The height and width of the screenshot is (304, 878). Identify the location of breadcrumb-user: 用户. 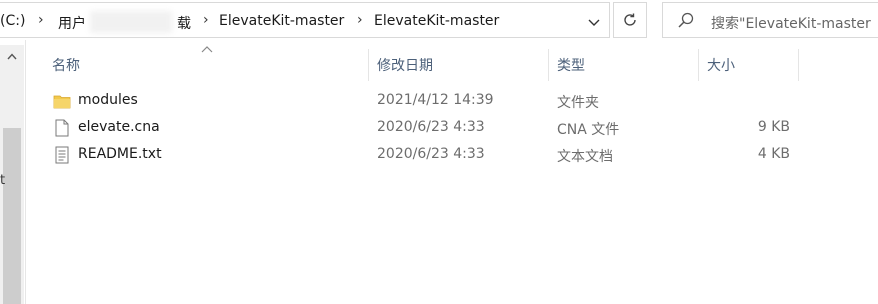
(72, 23).